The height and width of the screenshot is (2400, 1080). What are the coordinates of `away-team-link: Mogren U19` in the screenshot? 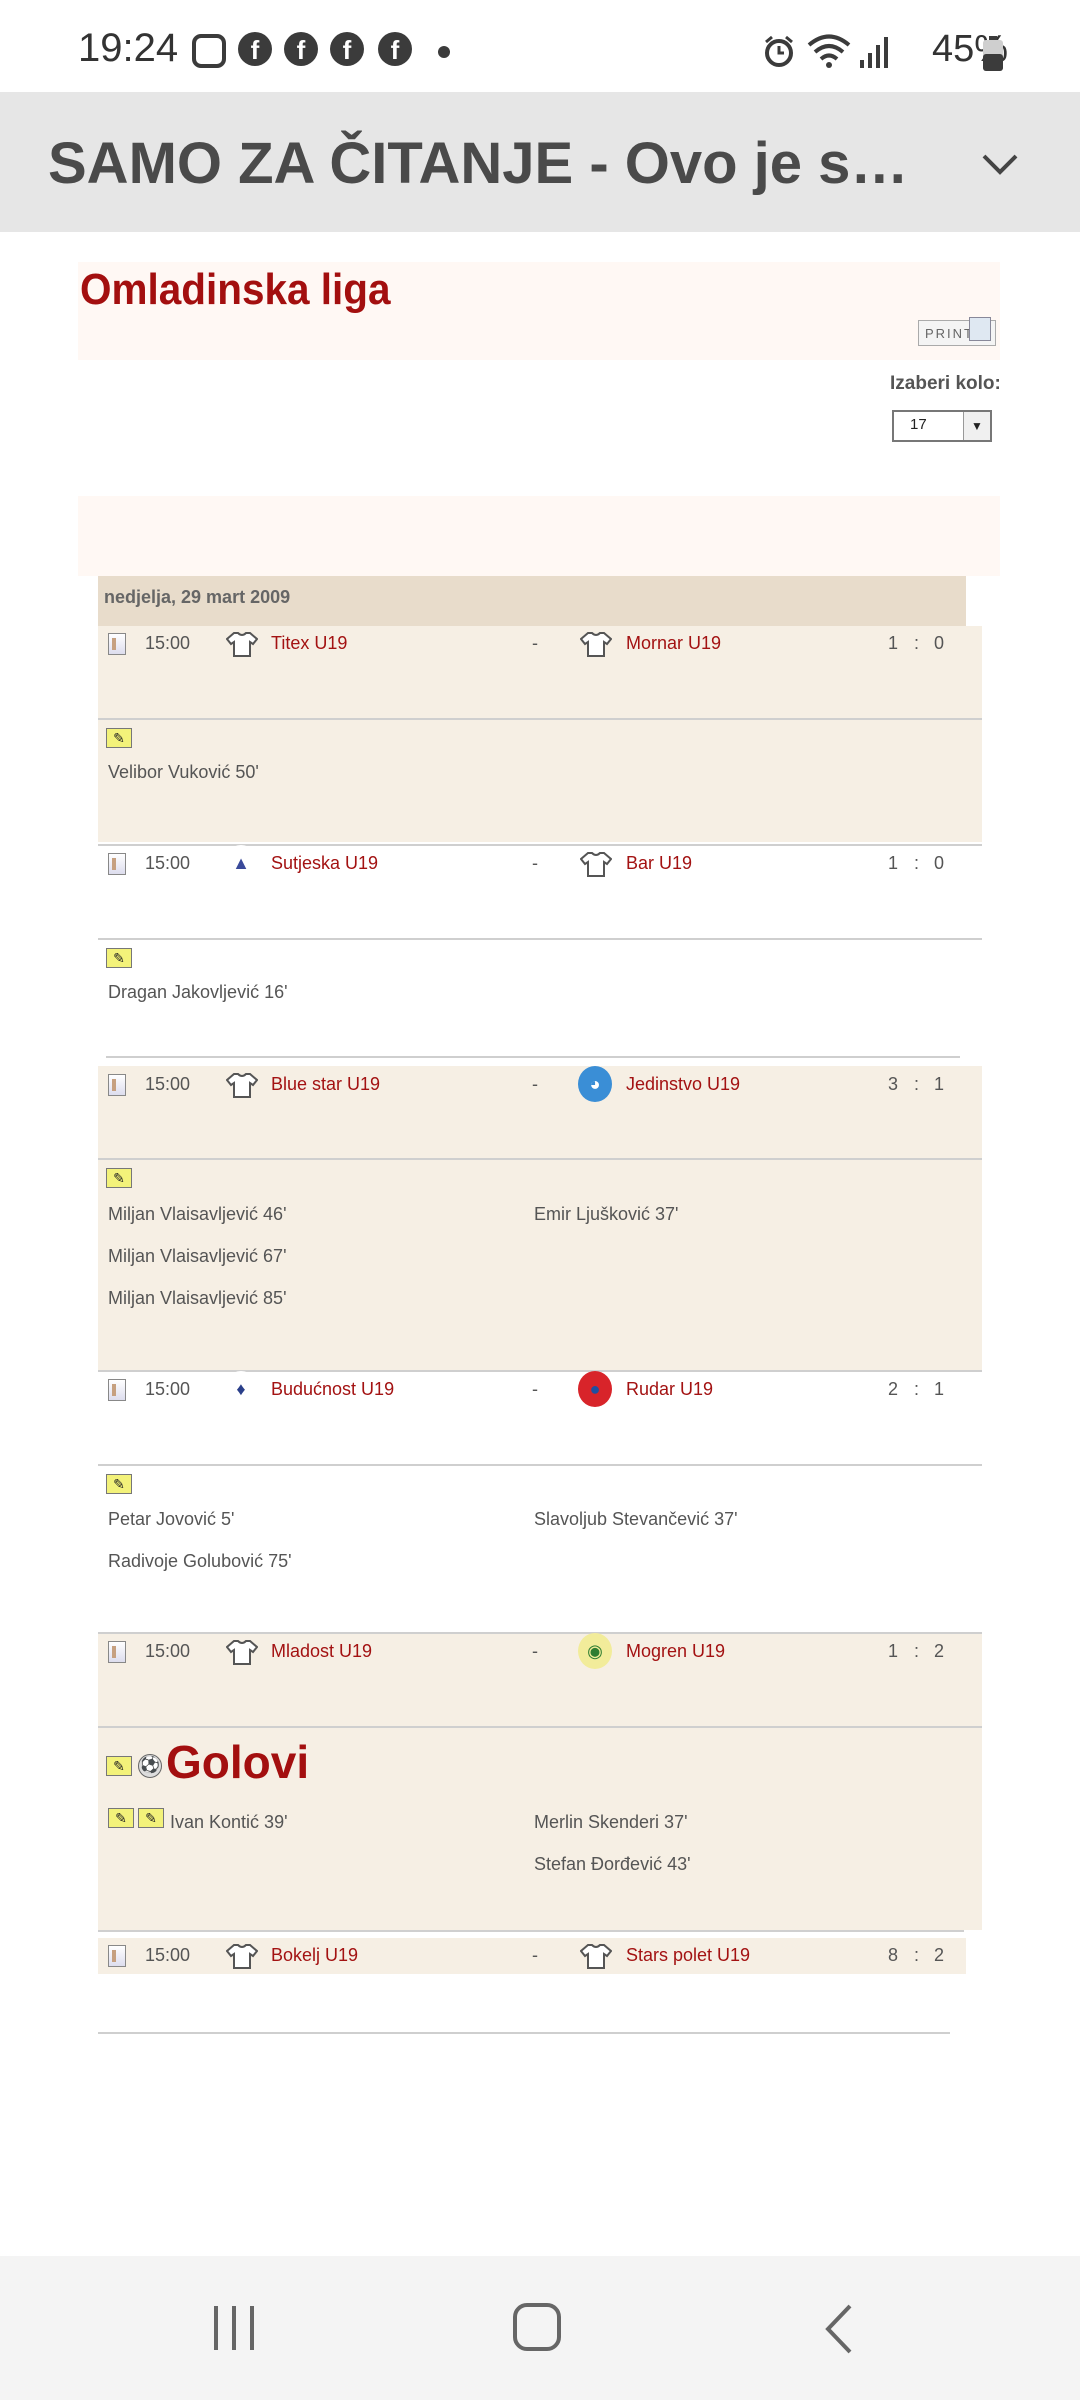 It's located at (675, 1651).